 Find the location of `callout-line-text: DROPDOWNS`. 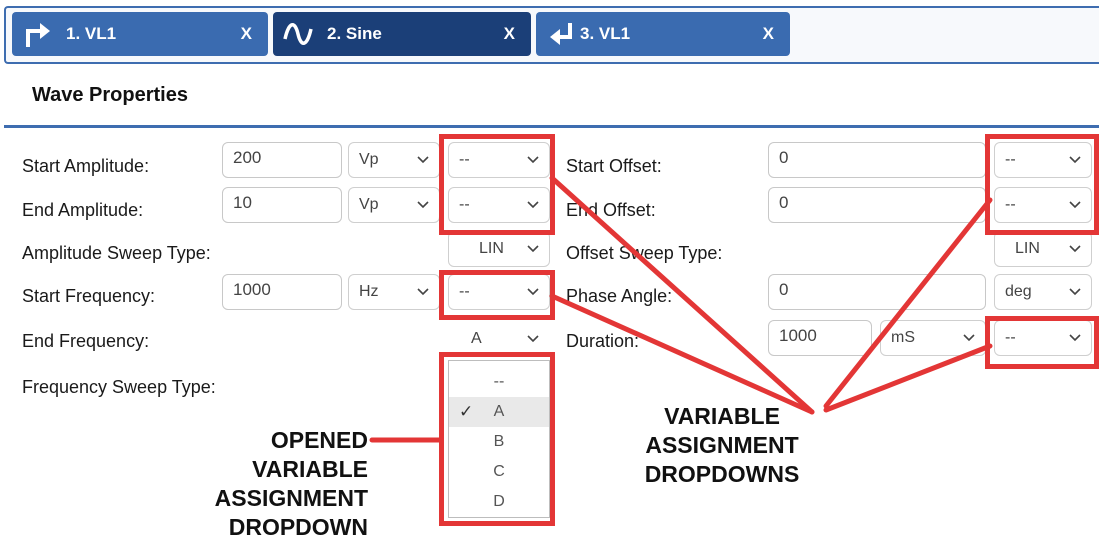

callout-line-text: DROPDOWNS is located at coordinates (722, 474).